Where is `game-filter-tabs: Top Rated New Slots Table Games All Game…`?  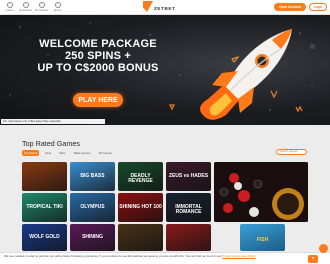
game-filter-tabs: Top Rated New Slots Table Games All Game… is located at coordinates (68, 153).